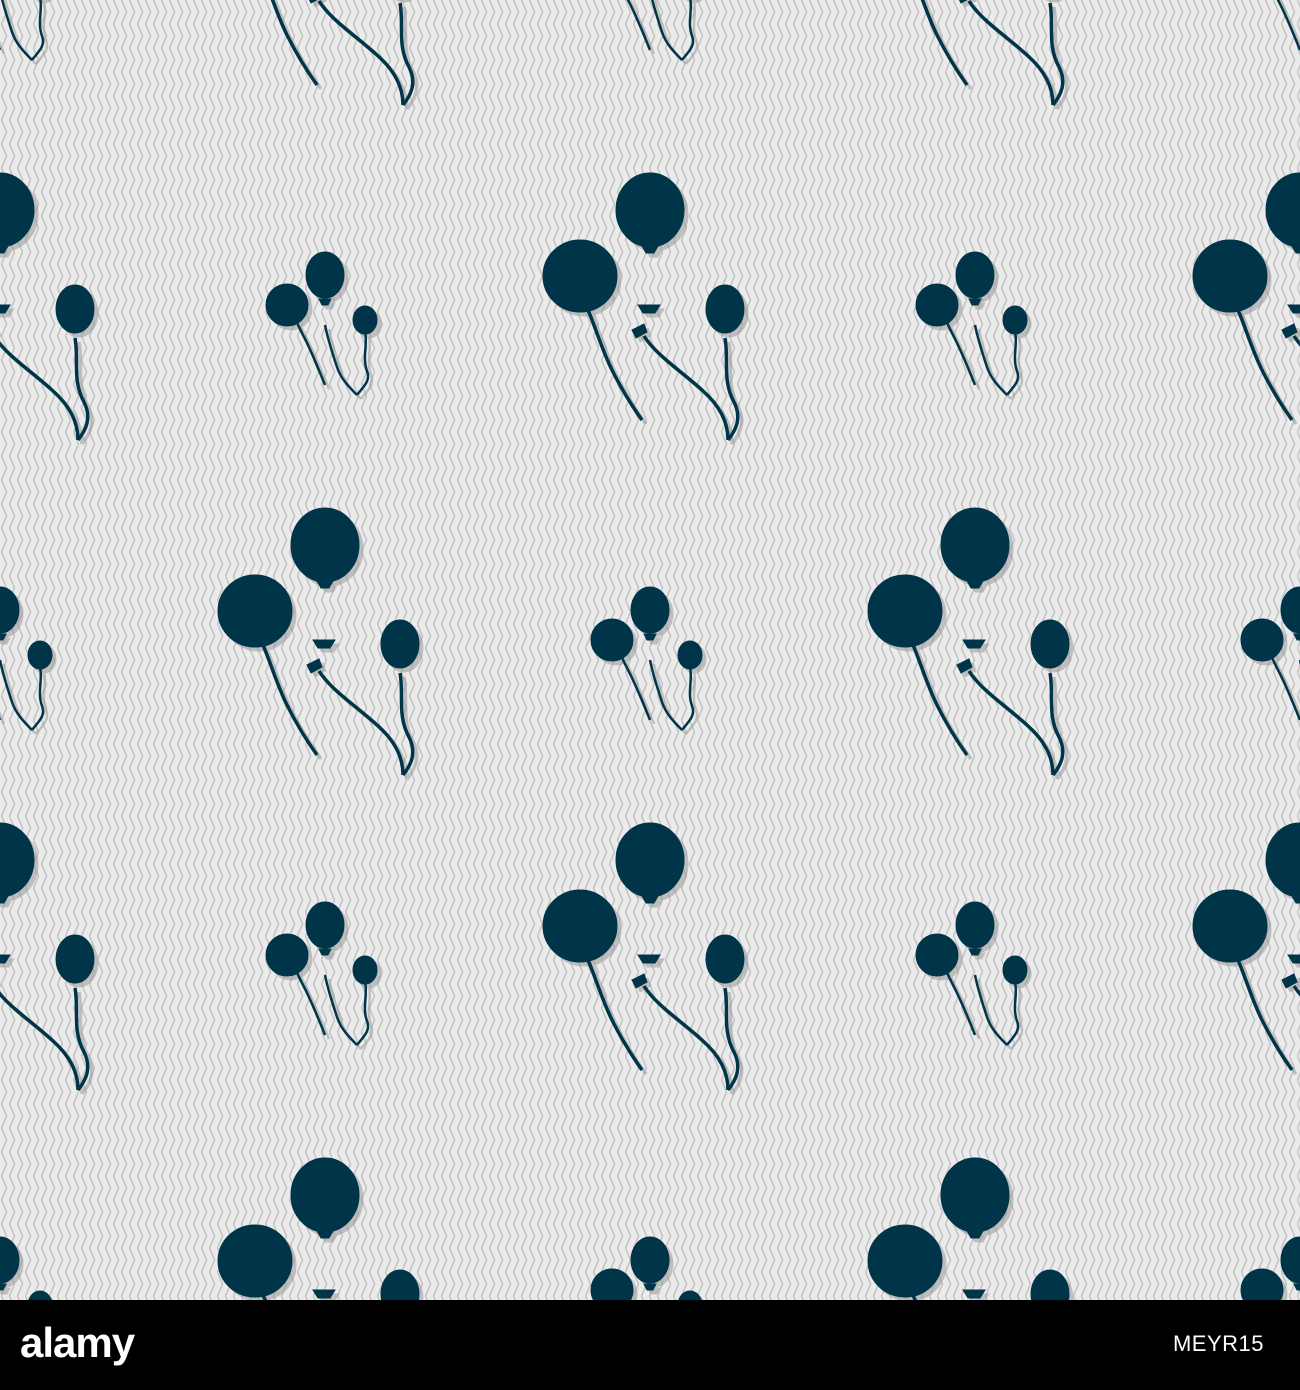  I want to click on footer-bar: alamy MEYR15, so click(650, 1345).